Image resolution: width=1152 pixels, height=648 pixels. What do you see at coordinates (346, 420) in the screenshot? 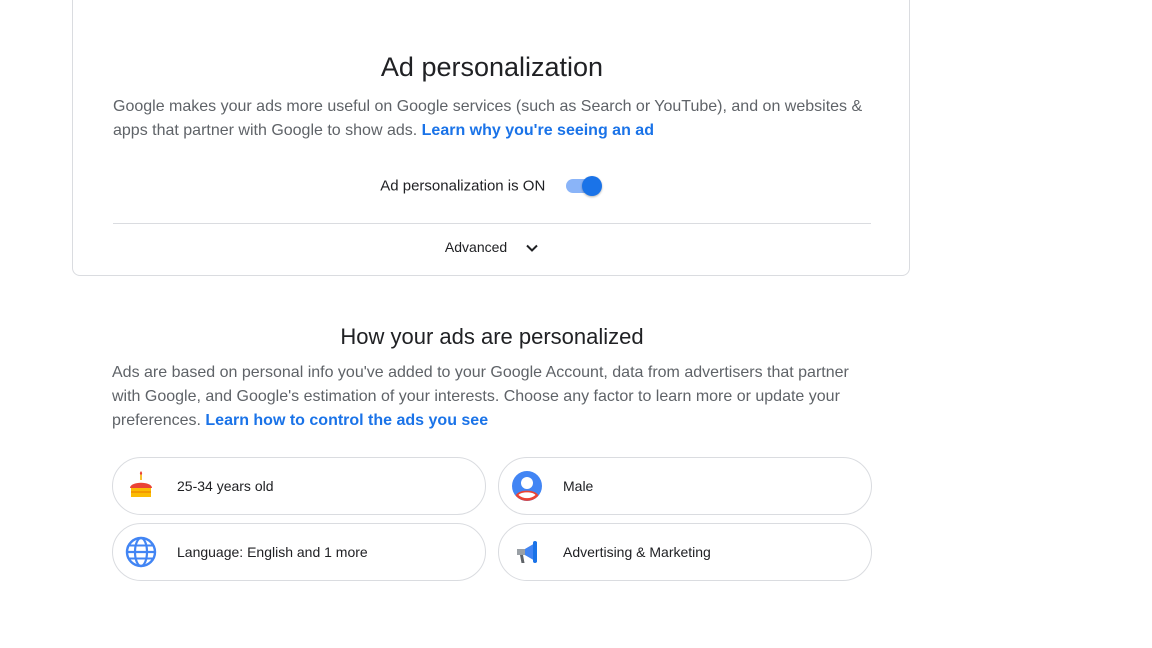
I see `learn-control-link: Learn how to control the ads you see` at bounding box center [346, 420].